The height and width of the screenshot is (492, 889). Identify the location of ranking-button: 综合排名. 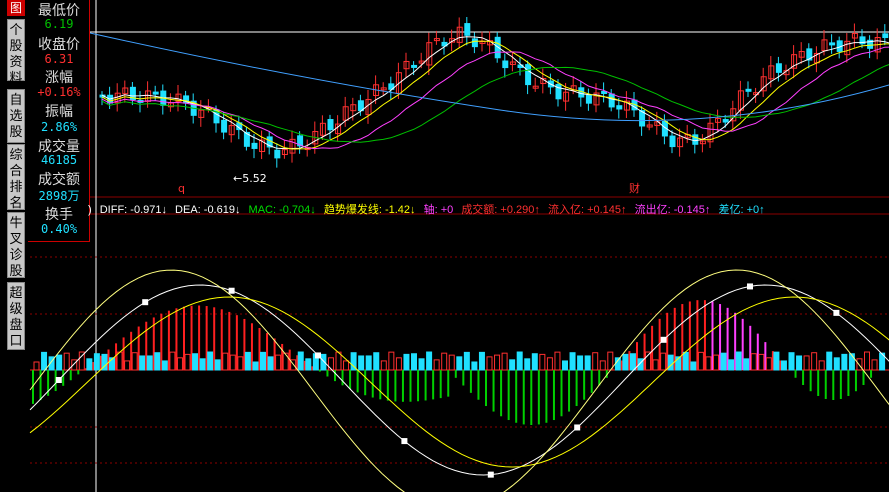
(16, 177).